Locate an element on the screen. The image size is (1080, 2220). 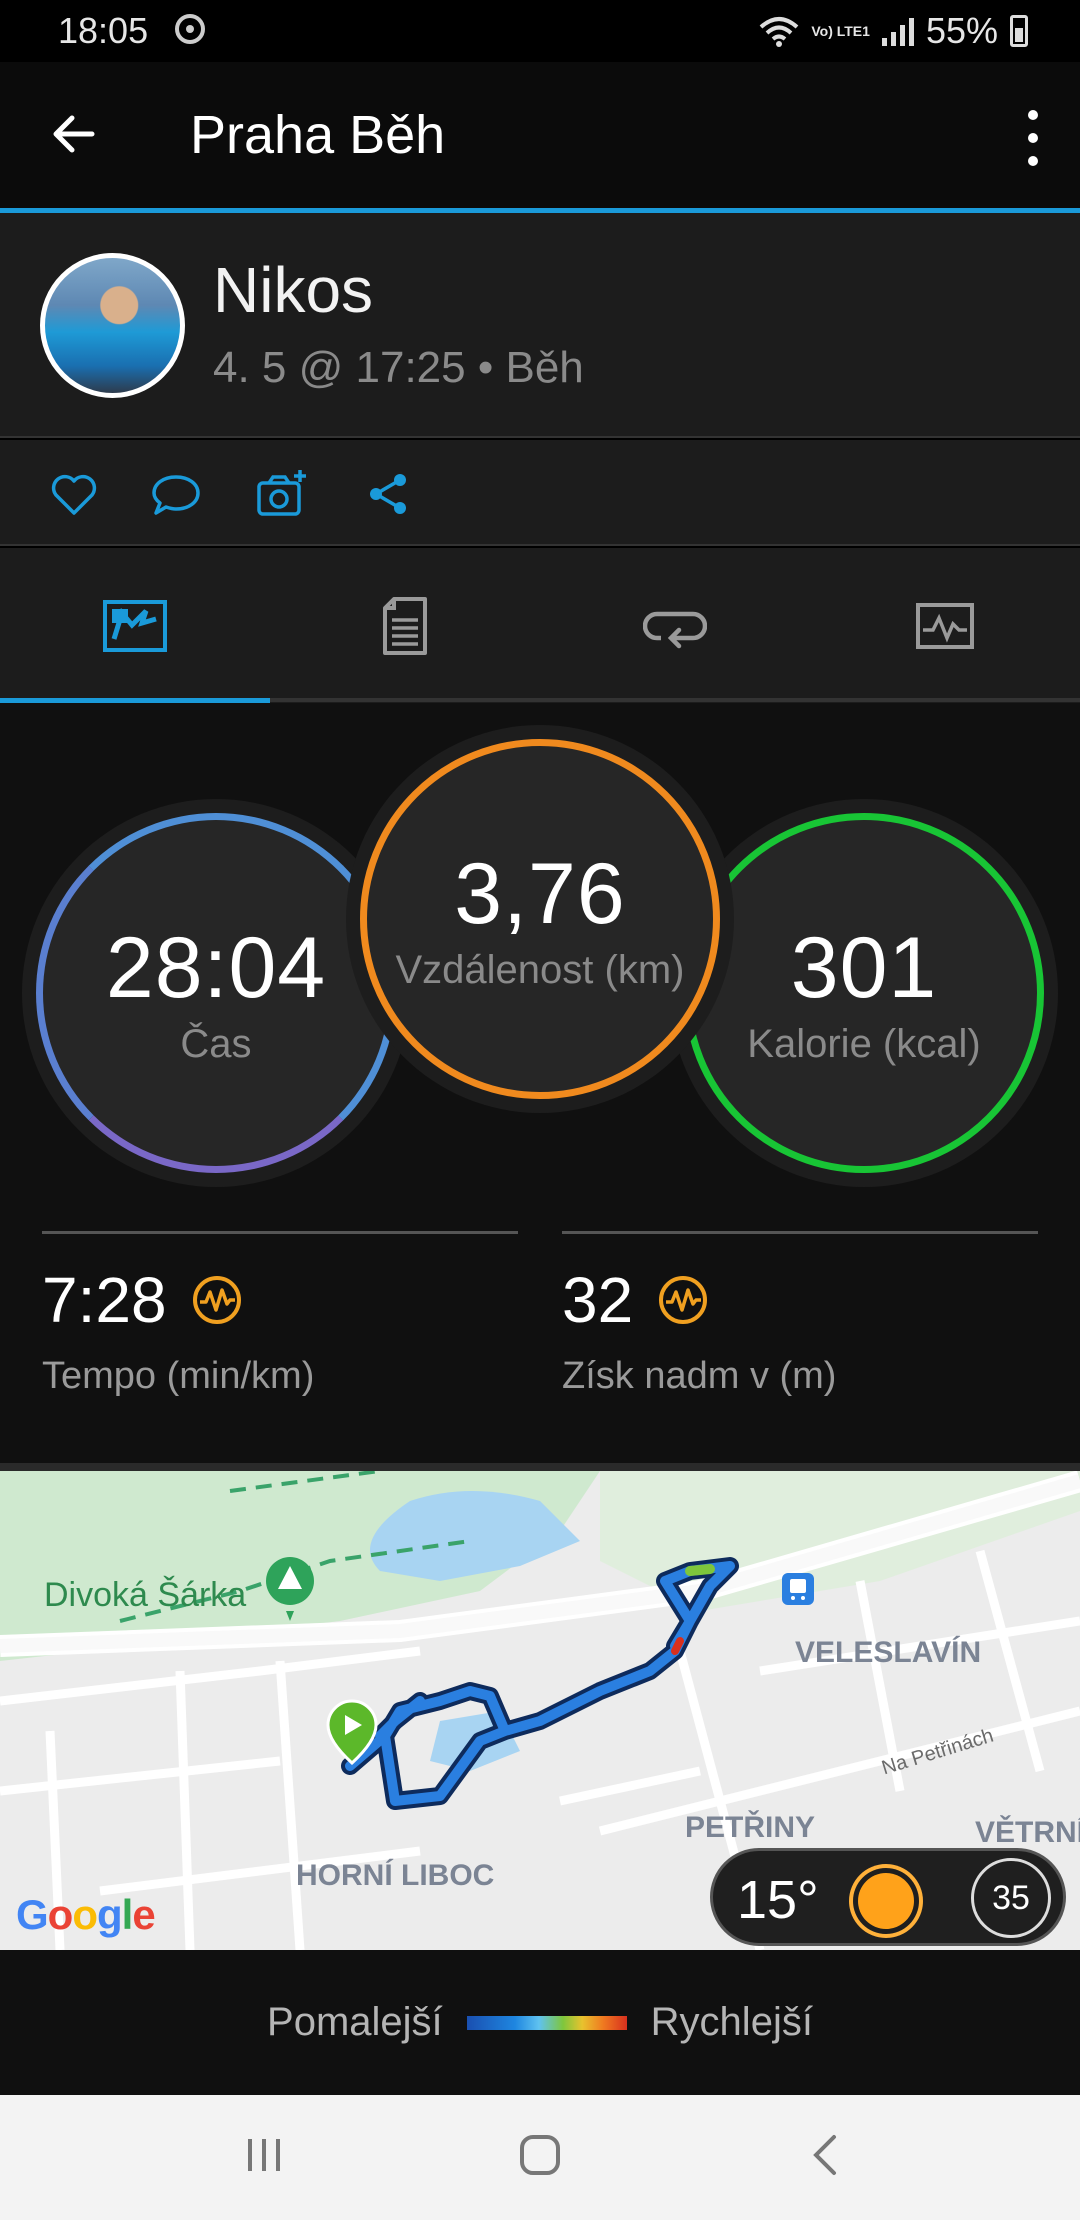
back-nav-icon is located at coordinates (826, 2155).